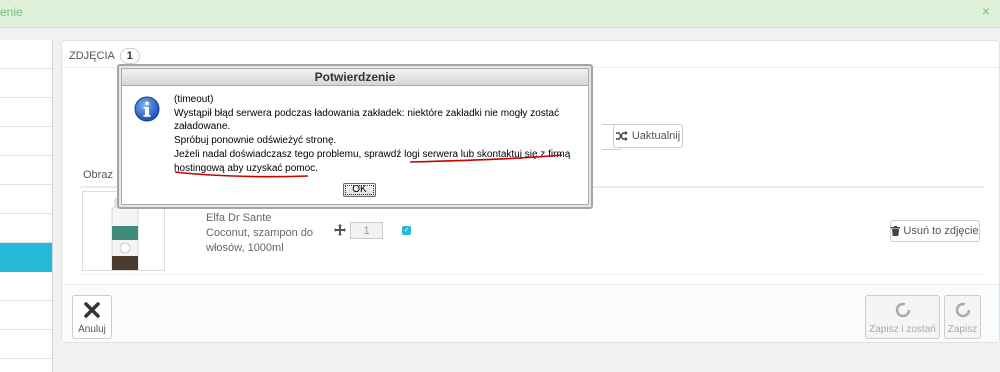 The image size is (1000, 372). What do you see at coordinates (941, 231) in the screenshot?
I see `delete-image-label: Usuń to zdjęcie` at bounding box center [941, 231].